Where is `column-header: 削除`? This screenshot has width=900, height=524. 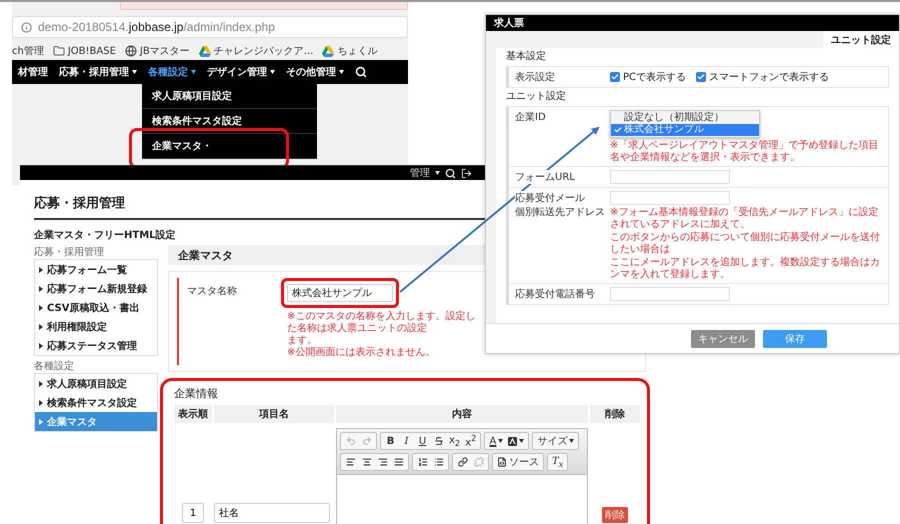 column-header: 削除 is located at coordinates (615, 414).